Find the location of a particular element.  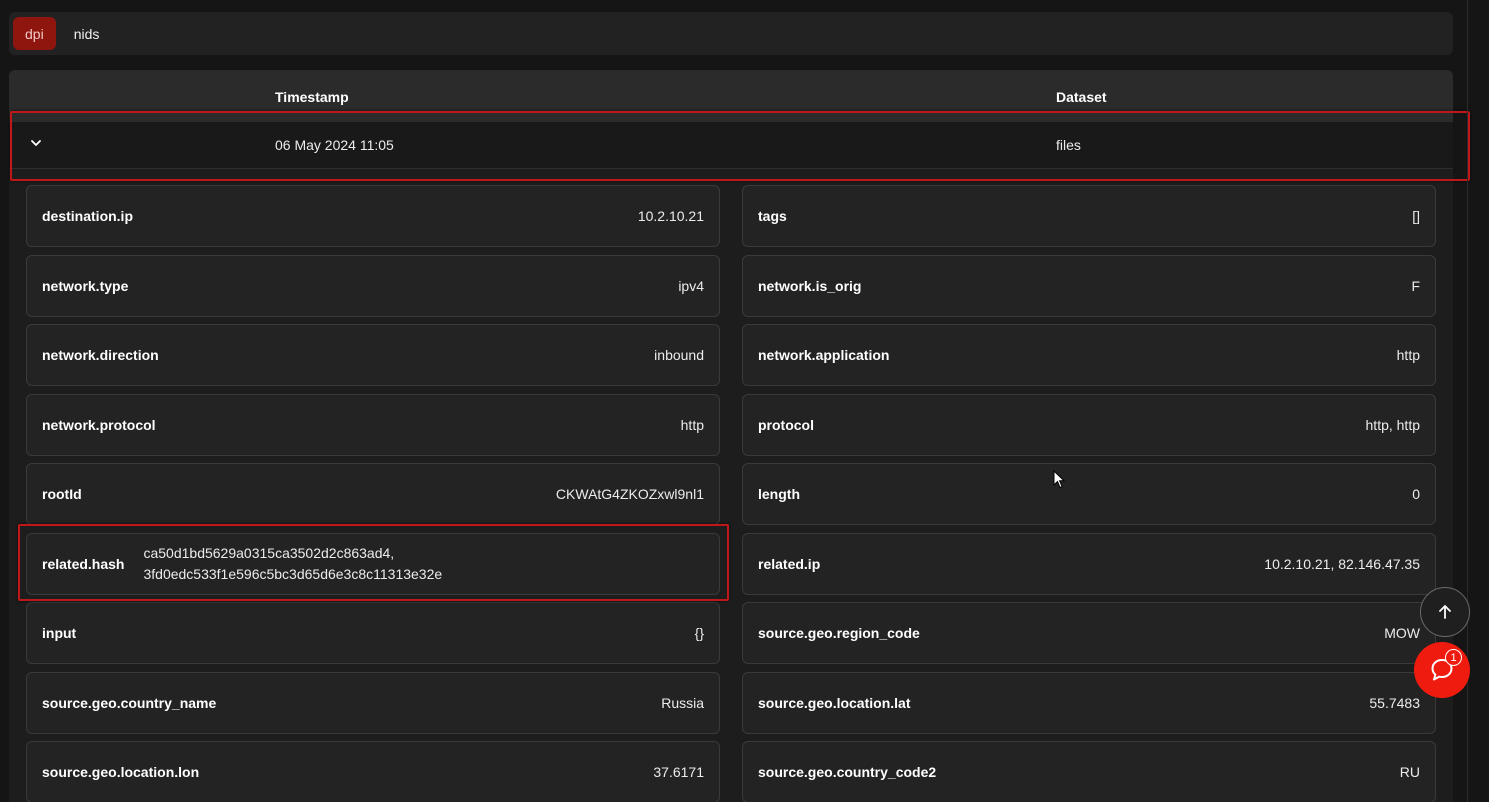

field-key: network.direction is located at coordinates (100, 355).